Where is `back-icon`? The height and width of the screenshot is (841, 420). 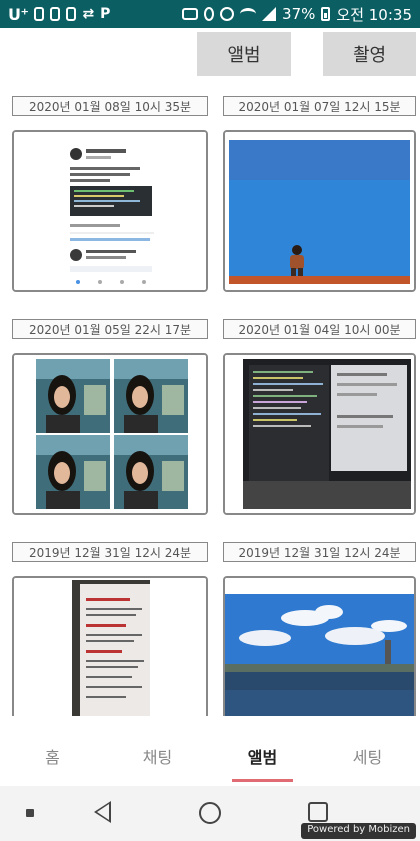
back-icon is located at coordinates (102, 812).